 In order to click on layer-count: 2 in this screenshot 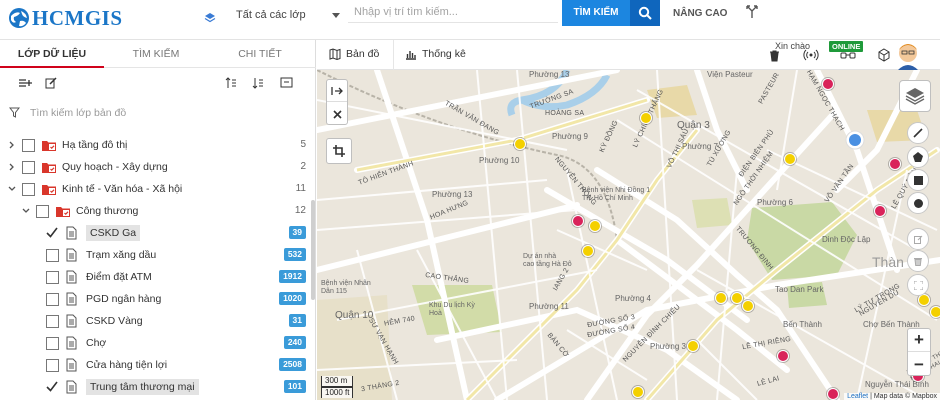, I will do `click(303, 166)`.